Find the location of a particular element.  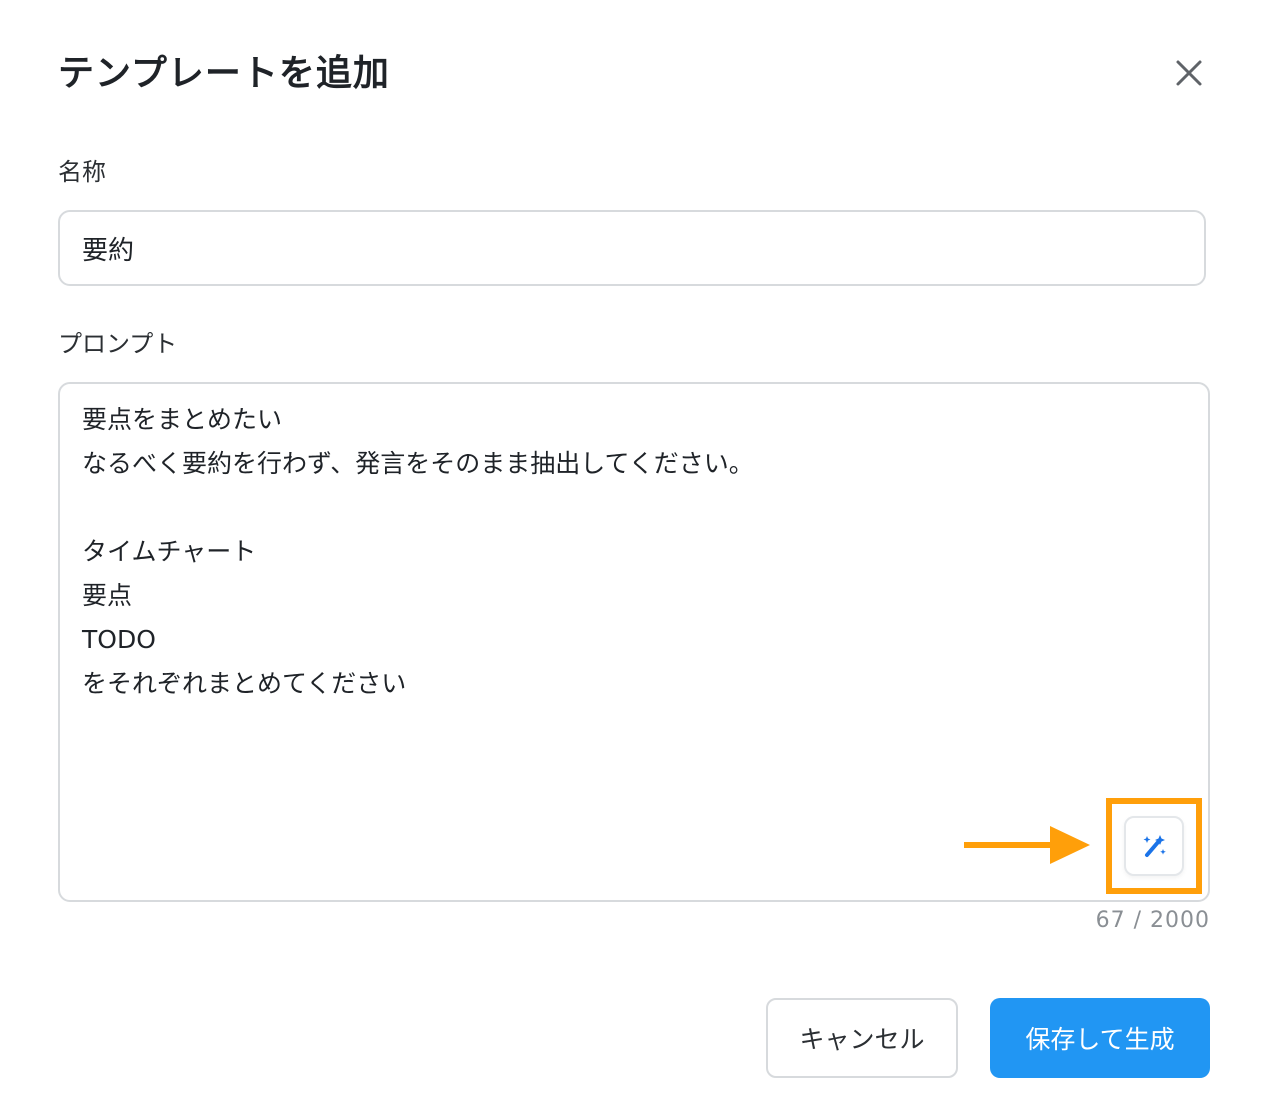

dialog-title: テンプレートを追加 is located at coordinates (224, 73).